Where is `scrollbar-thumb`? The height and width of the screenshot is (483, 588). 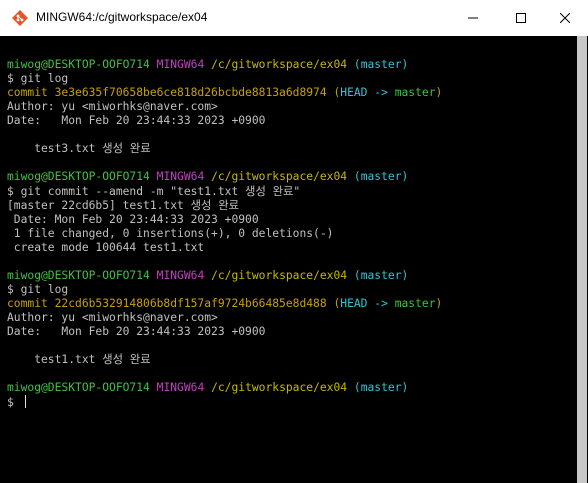 scrollbar-thumb is located at coordinates (582, 259).